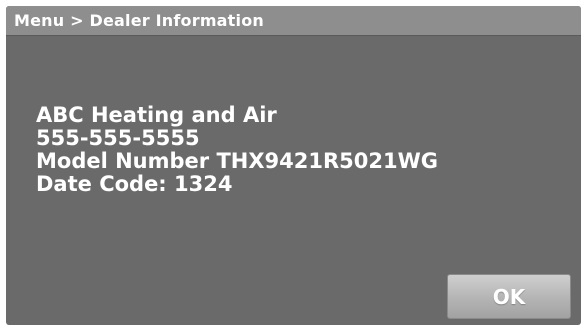  What do you see at coordinates (134, 184) in the screenshot?
I see `date-code: Date Code: 1324` at bounding box center [134, 184].